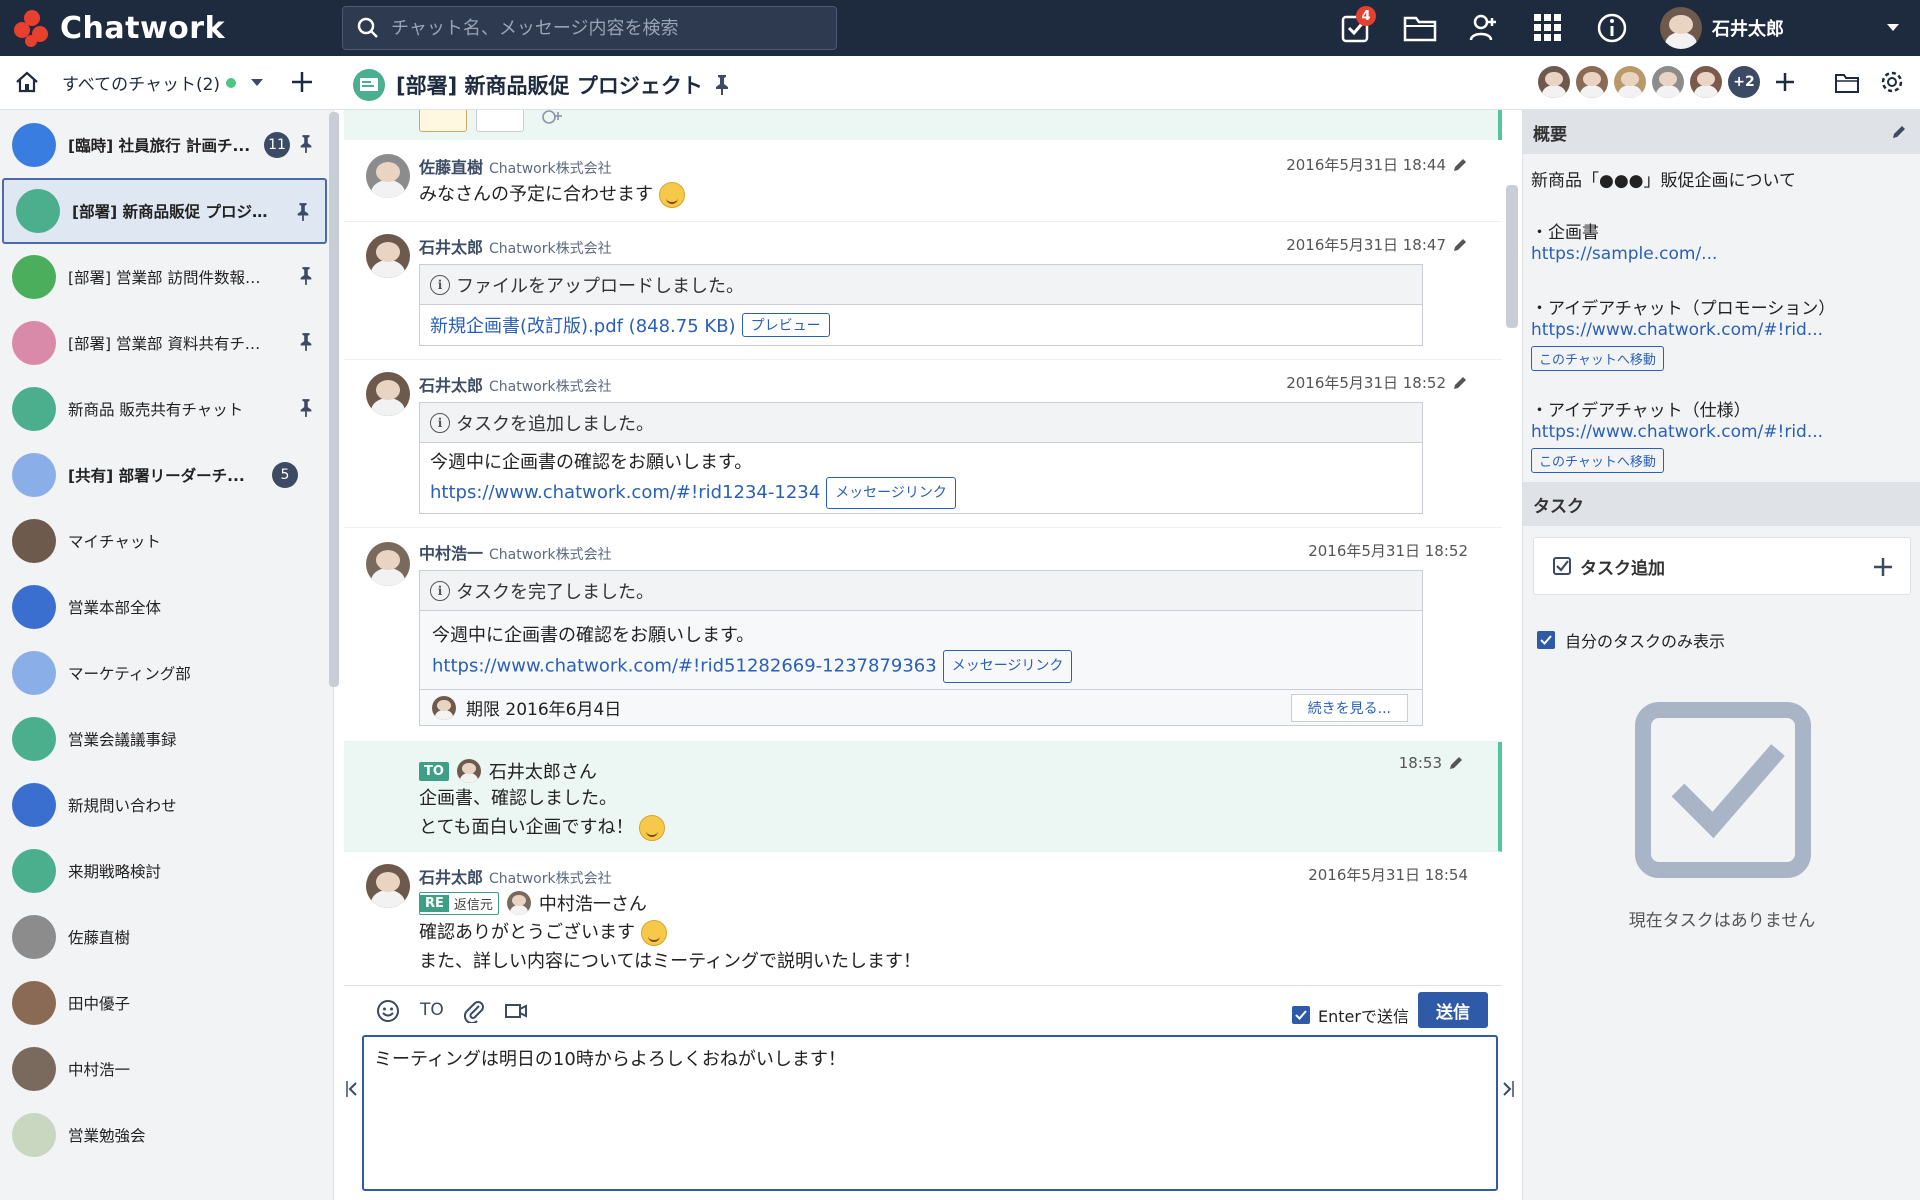 The height and width of the screenshot is (1200, 1920). Describe the element at coordinates (164, 1135) in the screenshot. I see `sidebar-room-item: 営業勉強会` at that location.